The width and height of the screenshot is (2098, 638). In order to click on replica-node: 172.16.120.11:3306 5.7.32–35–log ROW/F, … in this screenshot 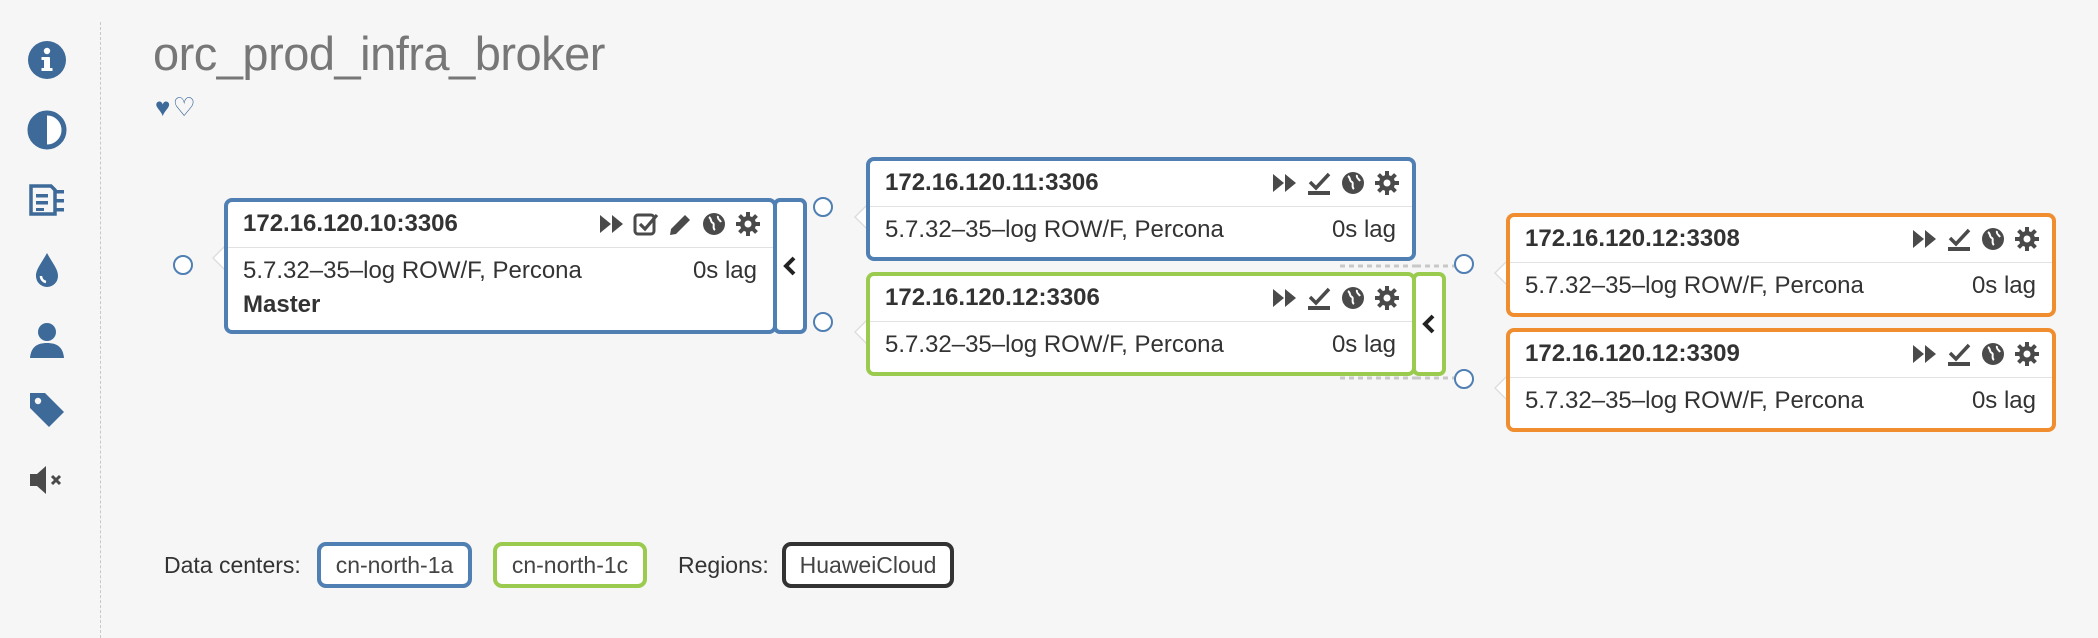, I will do `click(1135, 209)`.